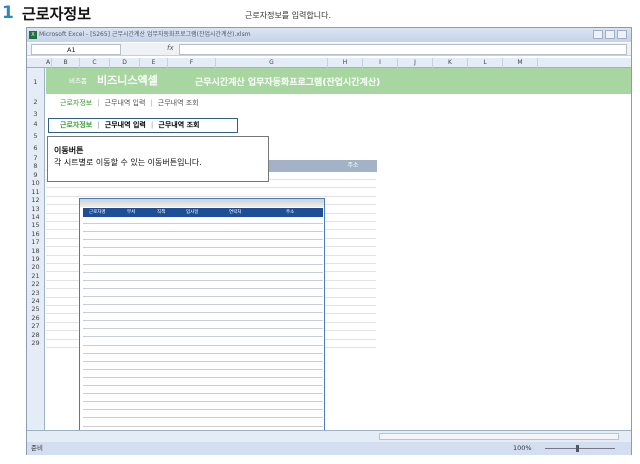 The width and height of the screenshot is (640, 464). Describe the element at coordinates (380, 63) in the screenshot. I see `column-header: I` at that location.